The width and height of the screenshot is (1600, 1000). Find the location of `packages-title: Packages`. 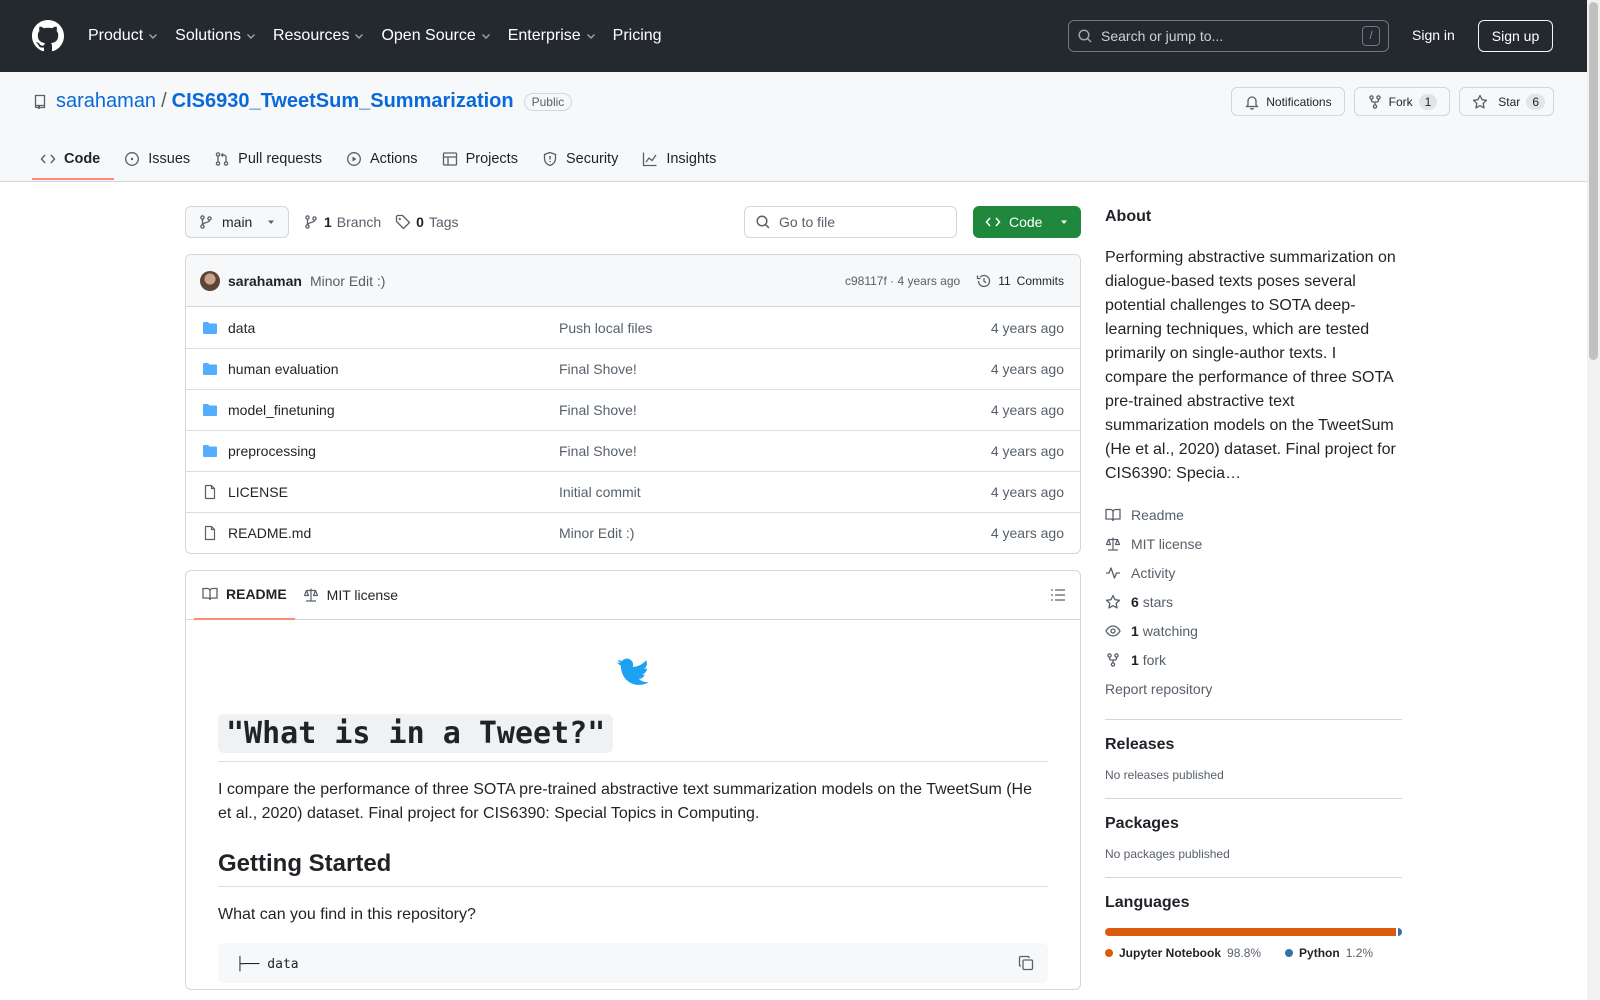

packages-title: Packages is located at coordinates (1253, 824).